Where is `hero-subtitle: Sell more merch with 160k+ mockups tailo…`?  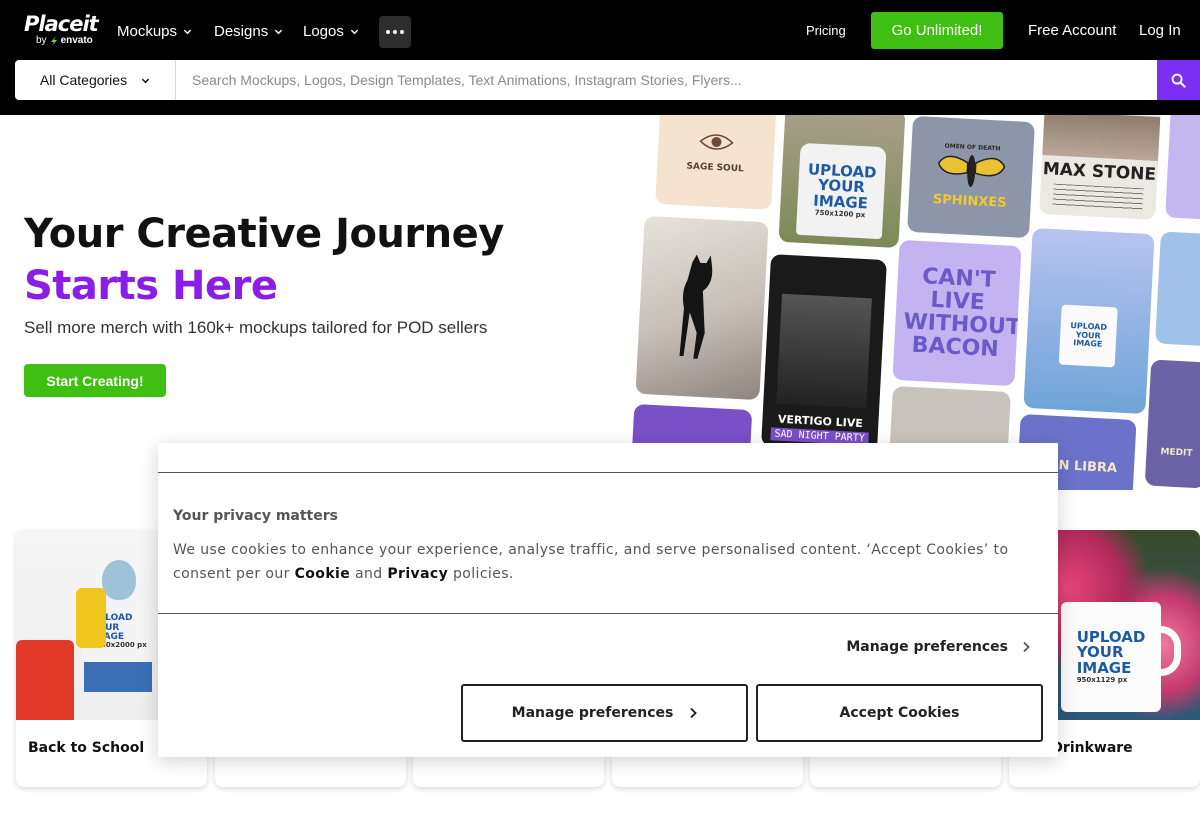 hero-subtitle: Sell more merch with 160k+ mockups tailo… is located at coordinates (256, 327).